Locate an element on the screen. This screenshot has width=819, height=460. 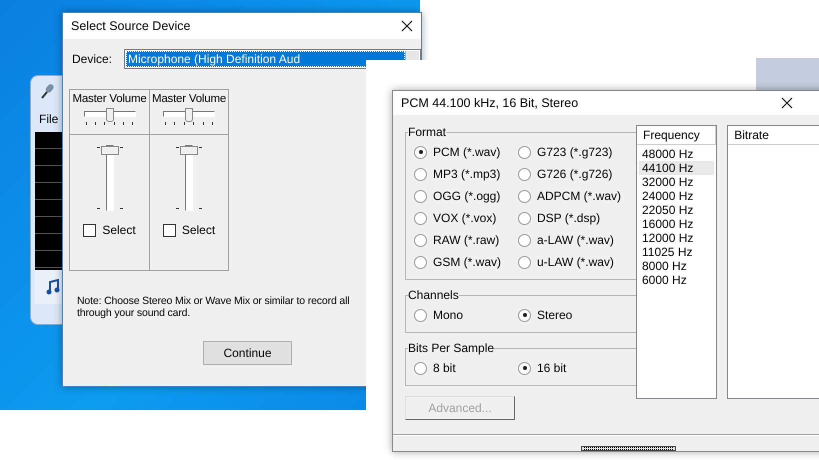
dialog-button is located at coordinates (628, 448).